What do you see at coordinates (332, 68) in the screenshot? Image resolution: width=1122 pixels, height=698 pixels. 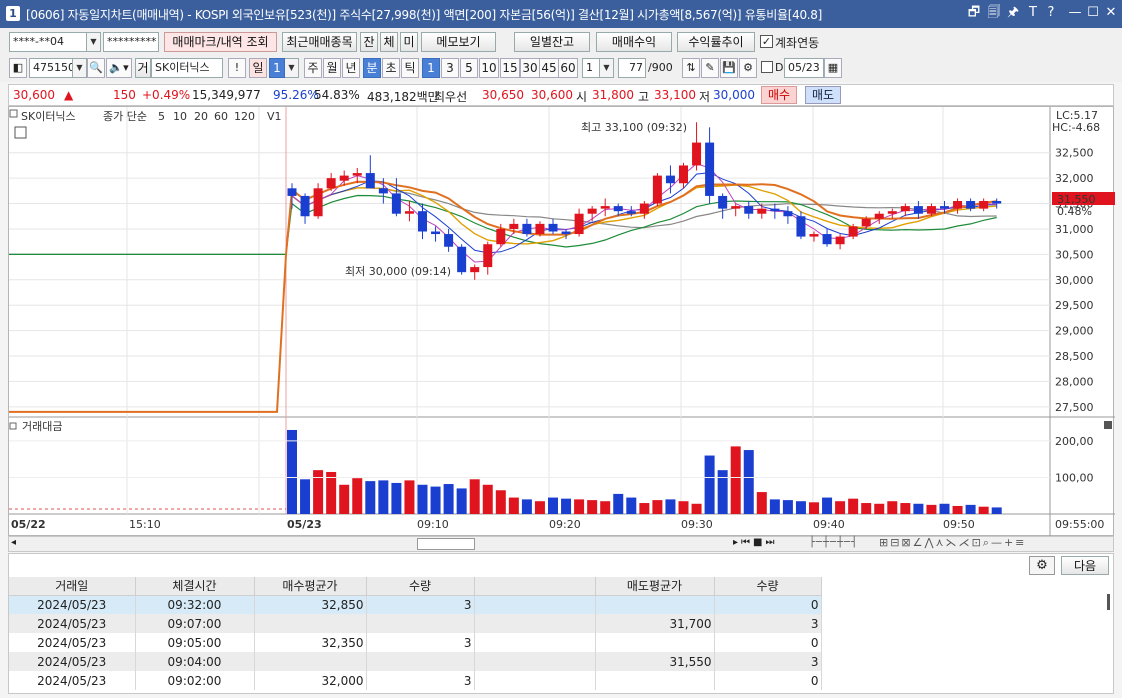 I see `period-month-button: 월` at bounding box center [332, 68].